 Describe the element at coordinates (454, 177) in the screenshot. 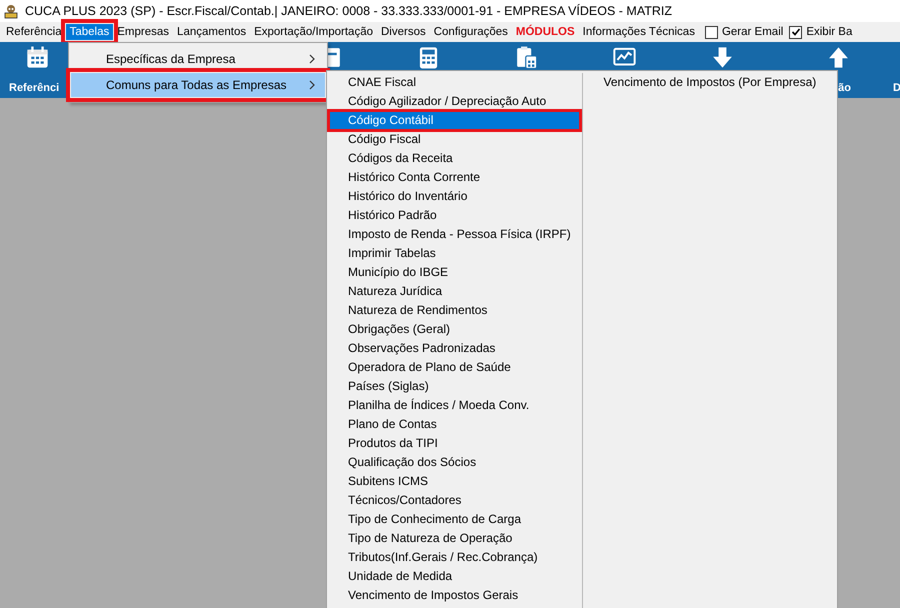

I see `menu-item: Histórico Conta Corrente` at that location.